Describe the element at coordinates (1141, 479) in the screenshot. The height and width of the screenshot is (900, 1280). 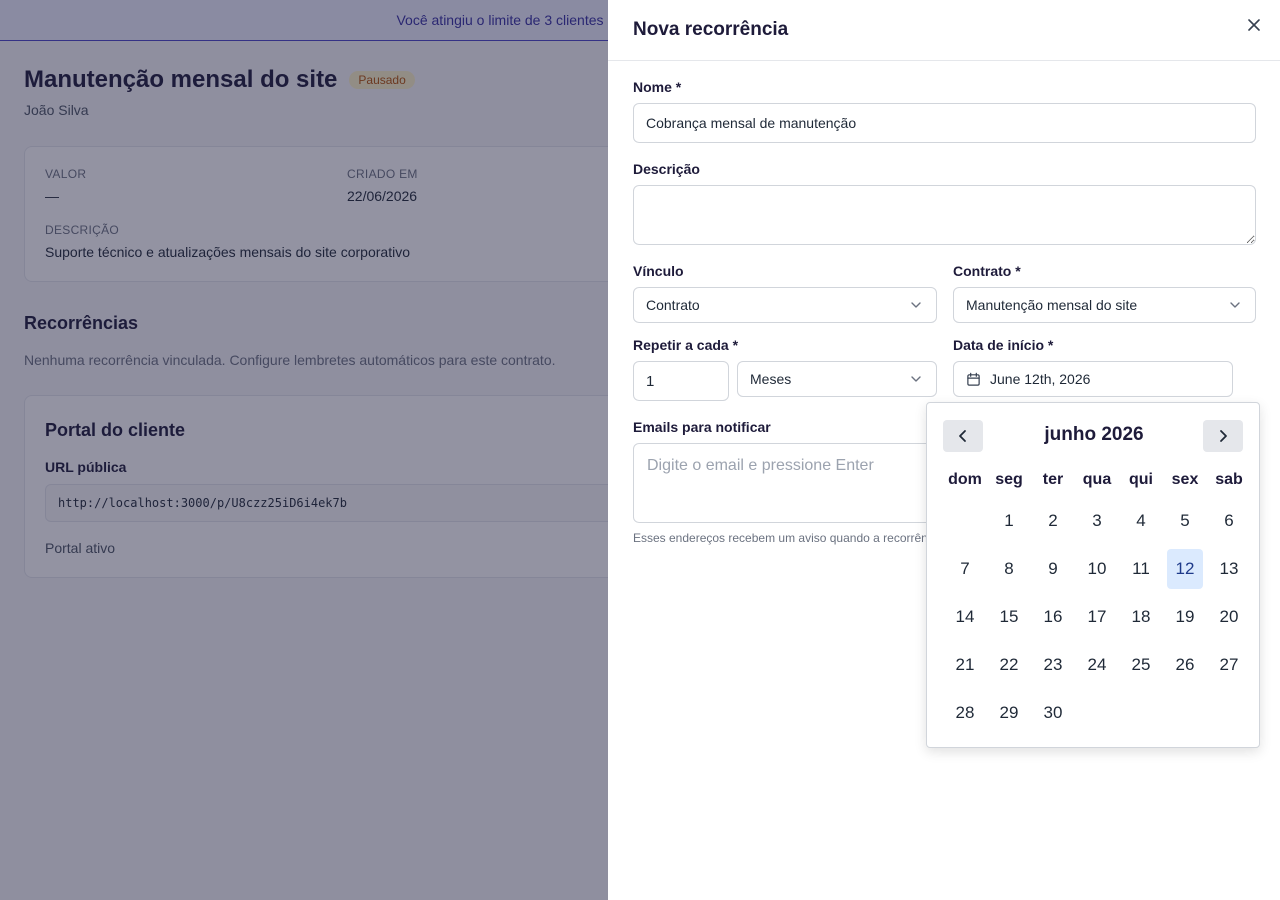
I see `weekday-label: qui` at that location.